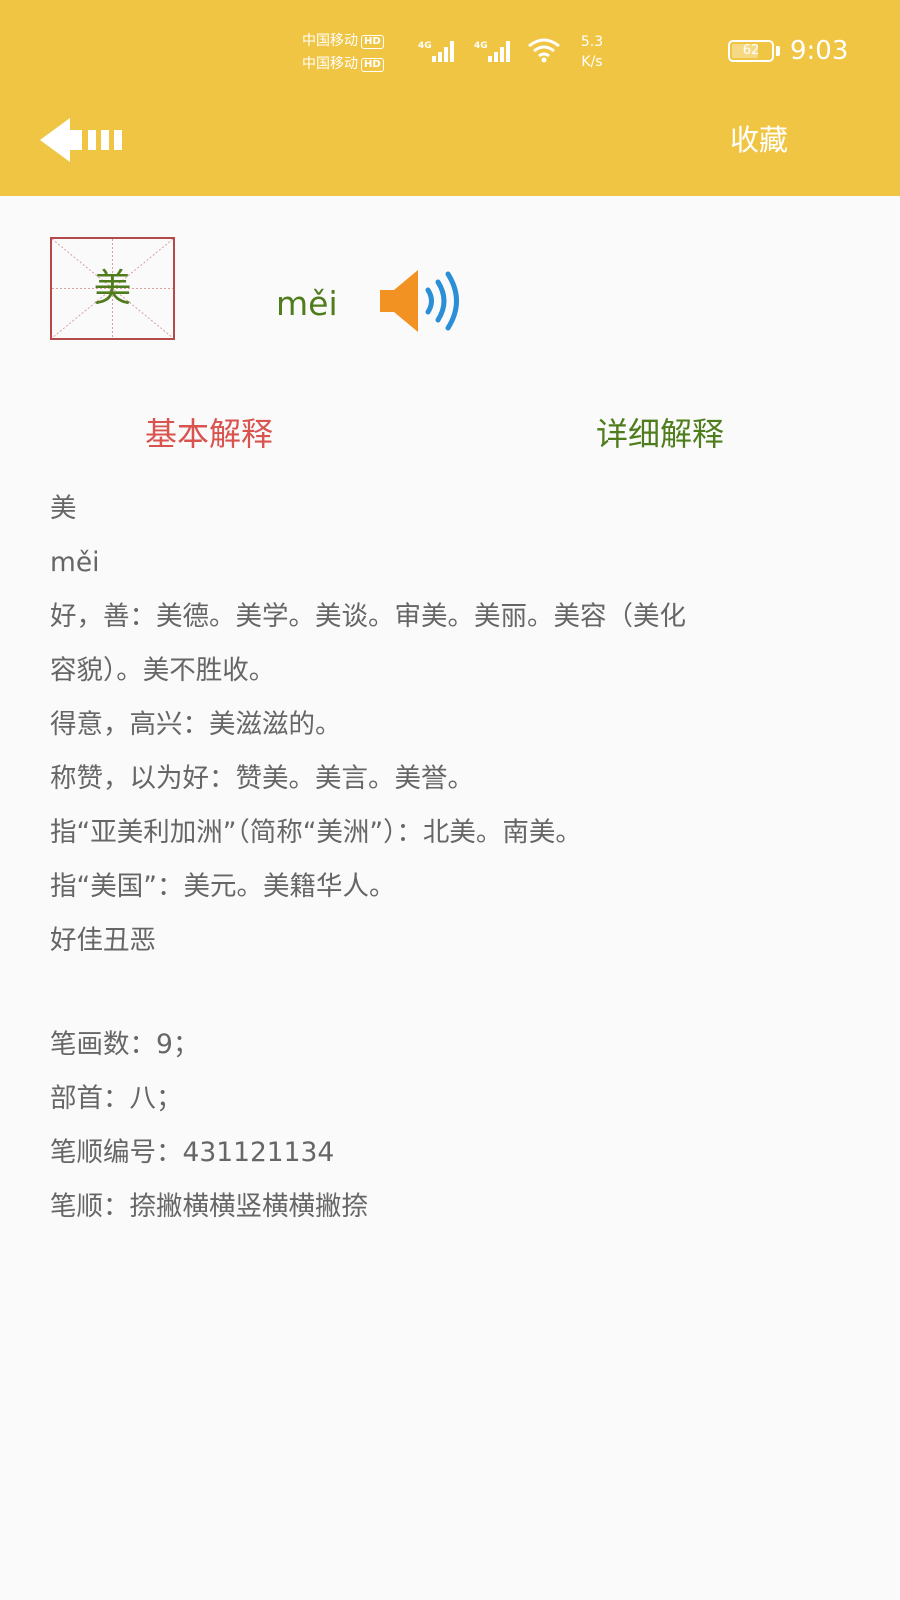 The width and height of the screenshot is (900, 1600). Describe the element at coordinates (368, 616) in the screenshot. I see `definition-meaning-1a: 好，善：美德。美学。美谈。审美。美丽。美容（美化` at that location.